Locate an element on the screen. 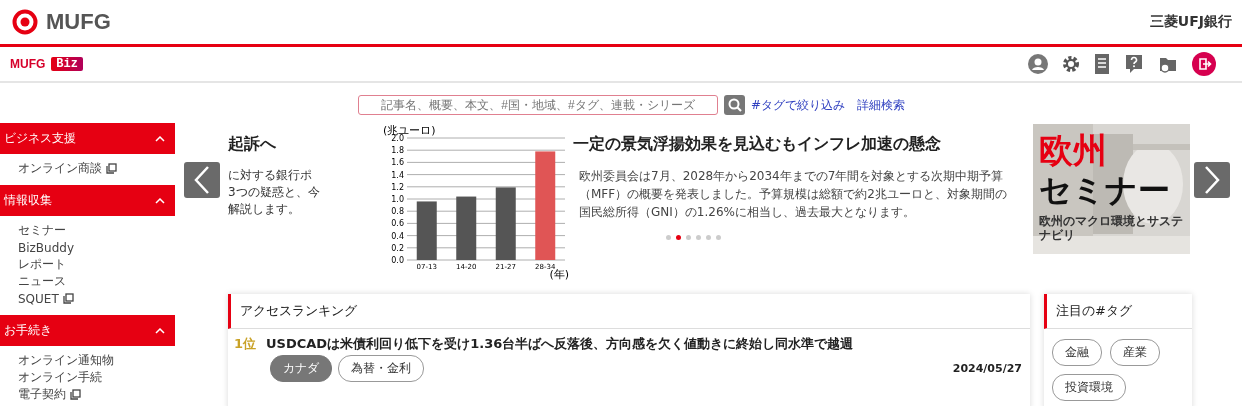 This screenshot has height=406, width=1242. sidebar-item: 電子契約 is located at coordinates (42, 394).